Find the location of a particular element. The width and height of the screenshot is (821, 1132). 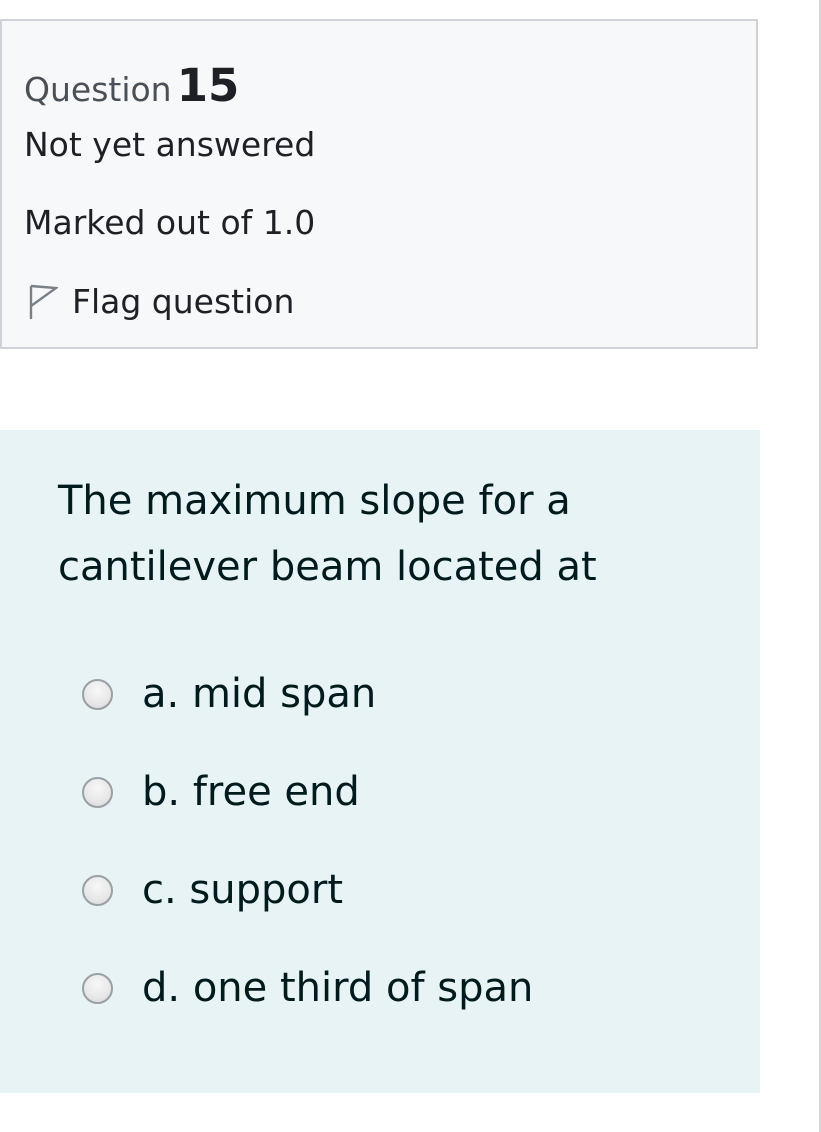

answer-label-a: a. mid span is located at coordinates (259, 694).